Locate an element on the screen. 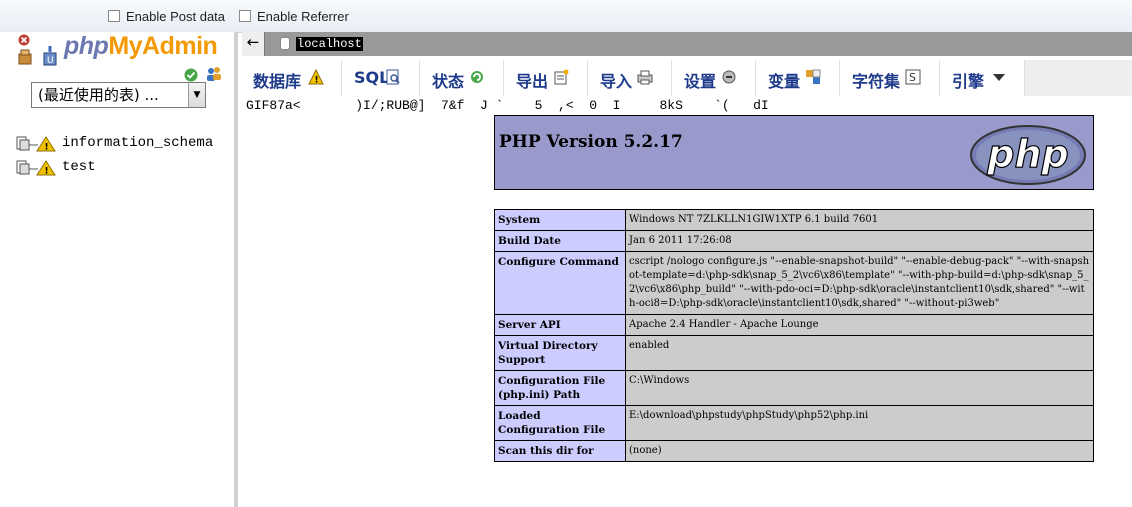  enable-referrer-label: Enable Referrer is located at coordinates (303, 16).